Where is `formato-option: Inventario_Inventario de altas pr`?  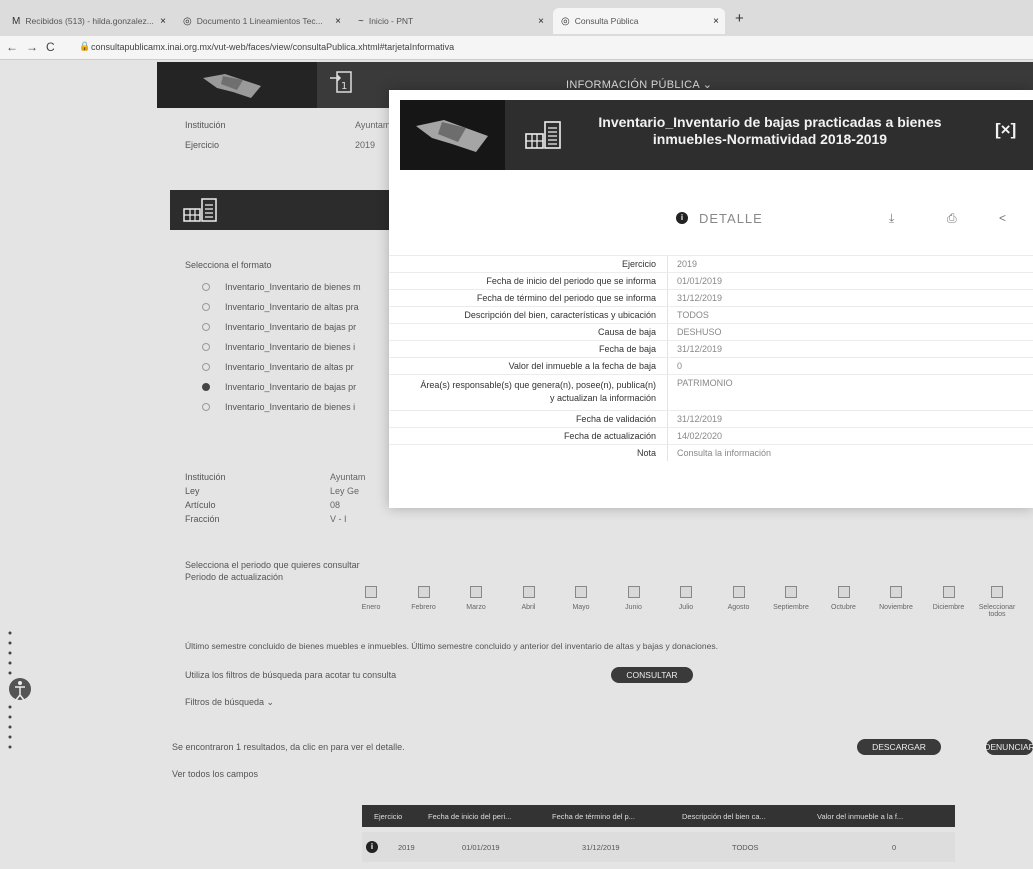 formato-option: Inventario_Inventario de altas pr is located at coordinates (289, 367).